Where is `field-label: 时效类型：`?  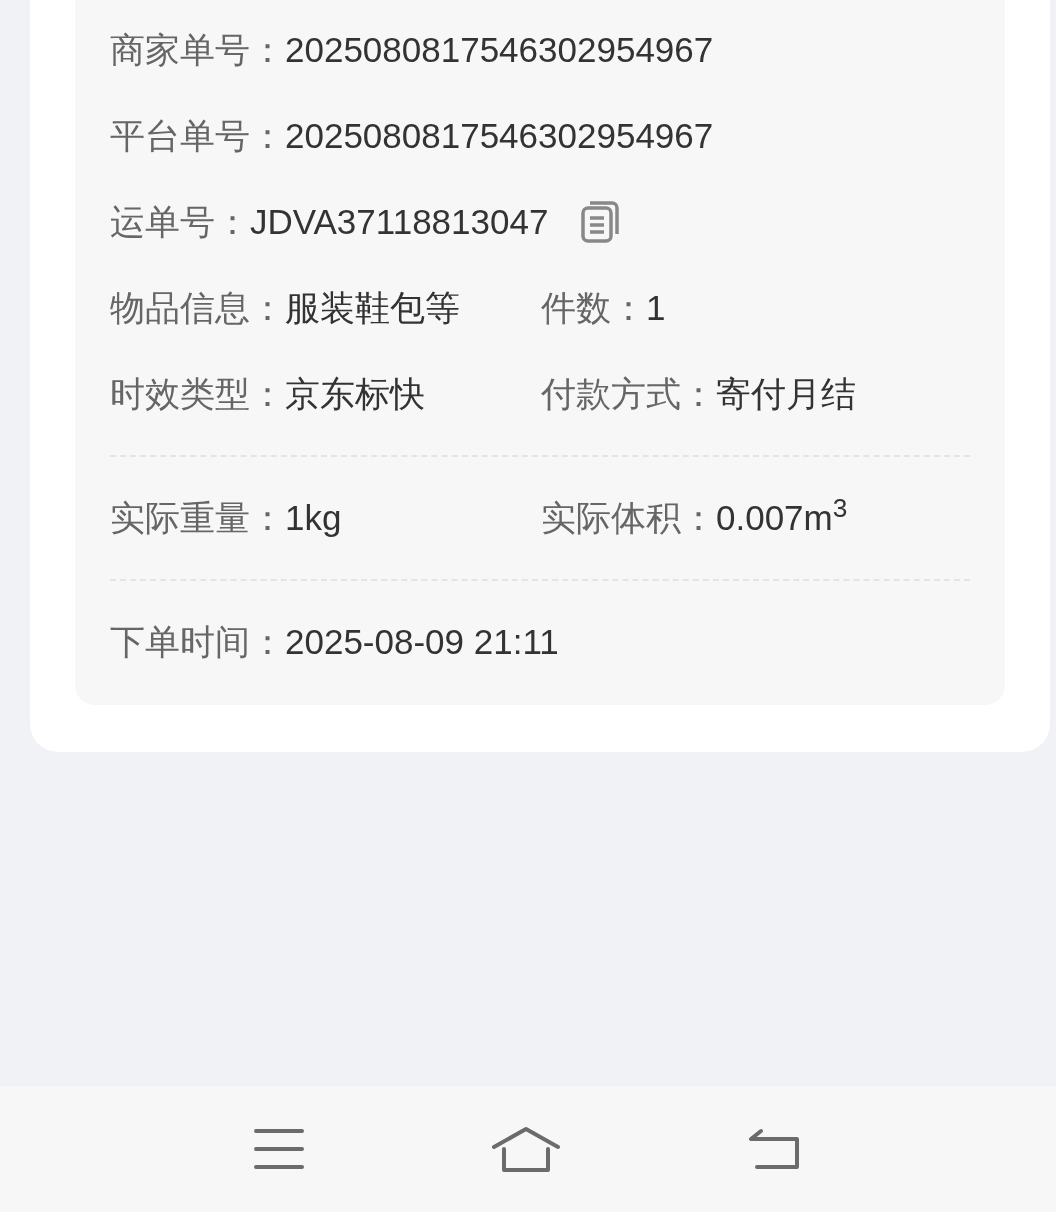 field-label: 时效类型： is located at coordinates (197, 393).